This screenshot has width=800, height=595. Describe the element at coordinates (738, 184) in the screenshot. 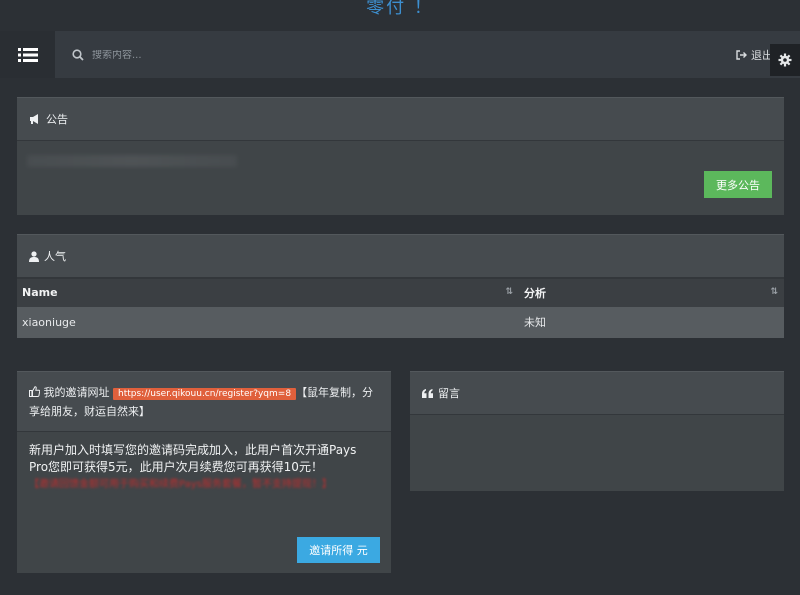

I see `more-notices-button: 更多公告` at that location.